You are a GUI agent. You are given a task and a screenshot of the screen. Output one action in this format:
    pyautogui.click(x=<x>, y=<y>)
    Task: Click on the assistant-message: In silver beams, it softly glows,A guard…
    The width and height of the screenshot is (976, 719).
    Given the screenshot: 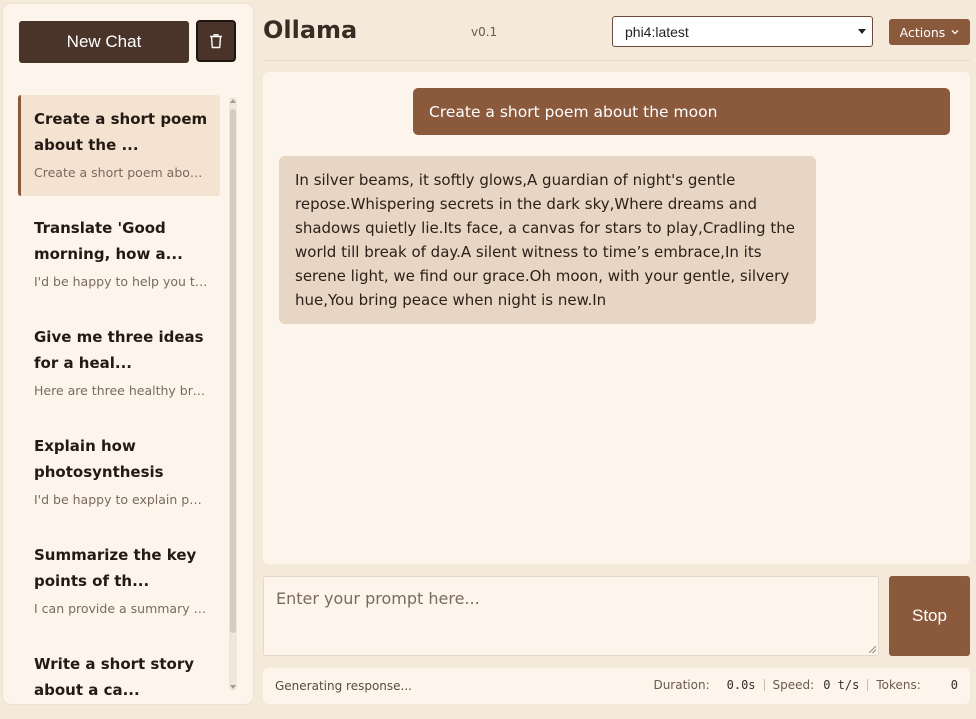 What is the action you would take?
    pyautogui.click(x=547, y=240)
    